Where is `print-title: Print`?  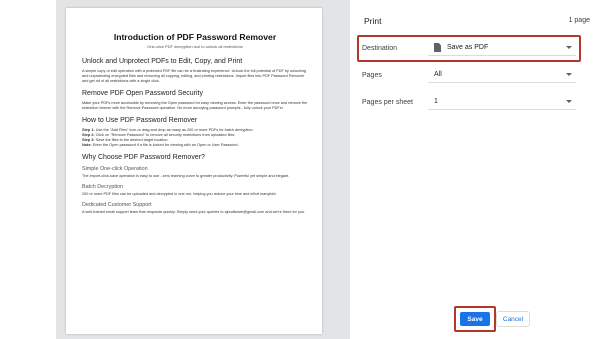 print-title: Print is located at coordinates (373, 21).